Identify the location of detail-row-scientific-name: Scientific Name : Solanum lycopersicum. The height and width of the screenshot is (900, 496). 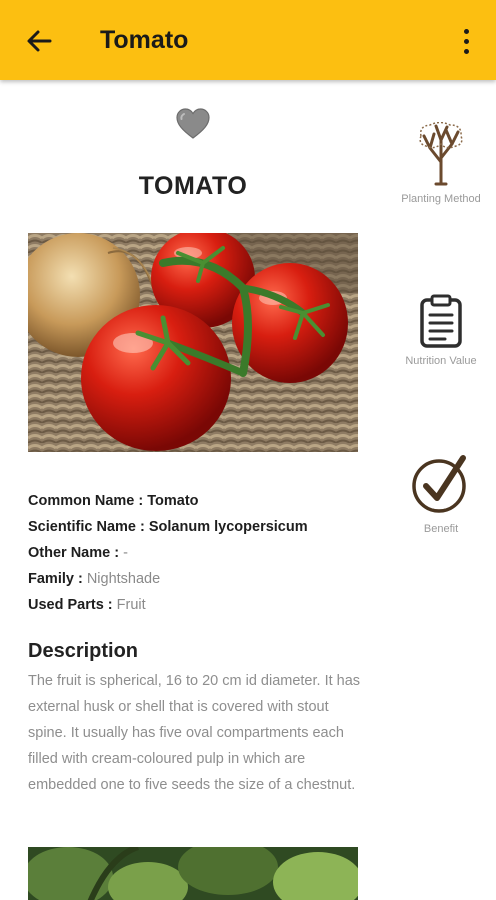
(198, 527).